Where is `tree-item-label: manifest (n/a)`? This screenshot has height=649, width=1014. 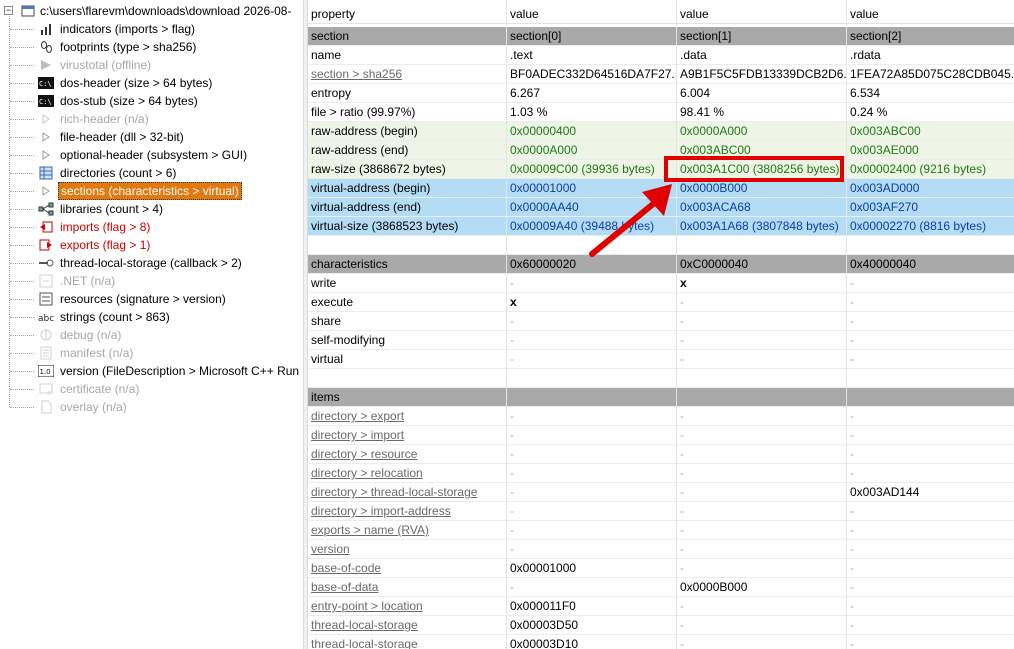
tree-item-label: manifest (n/a) is located at coordinates (97, 353).